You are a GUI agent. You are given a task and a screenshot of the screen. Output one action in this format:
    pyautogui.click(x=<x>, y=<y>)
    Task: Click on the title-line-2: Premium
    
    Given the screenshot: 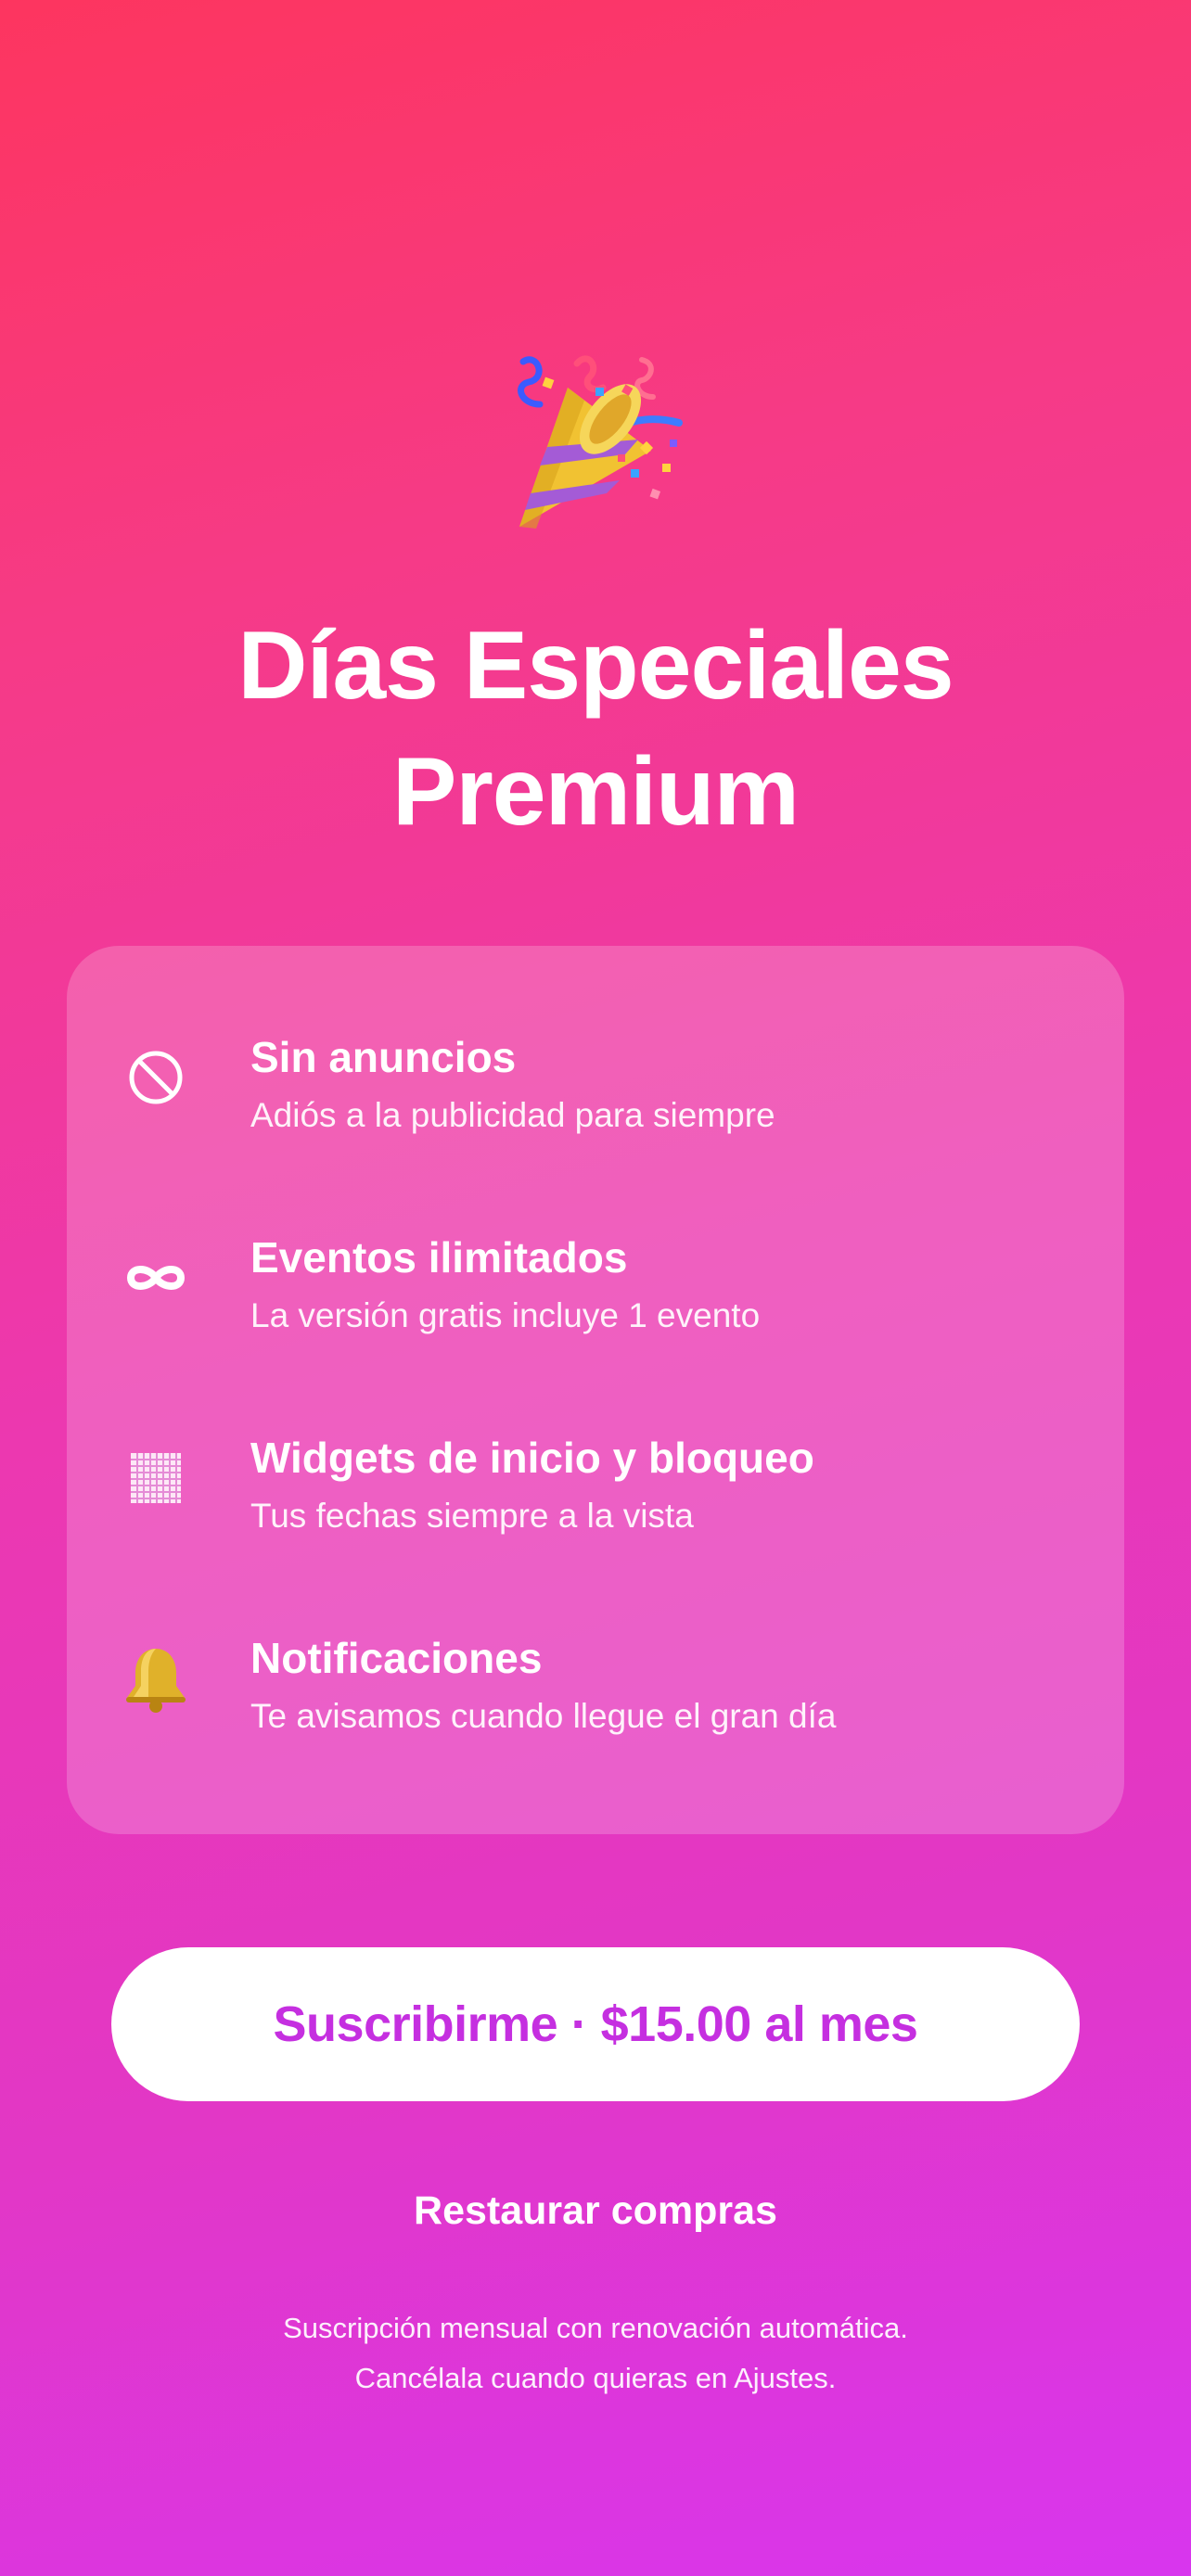 What is the action you would take?
    pyautogui.click(x=595, y=792)
    